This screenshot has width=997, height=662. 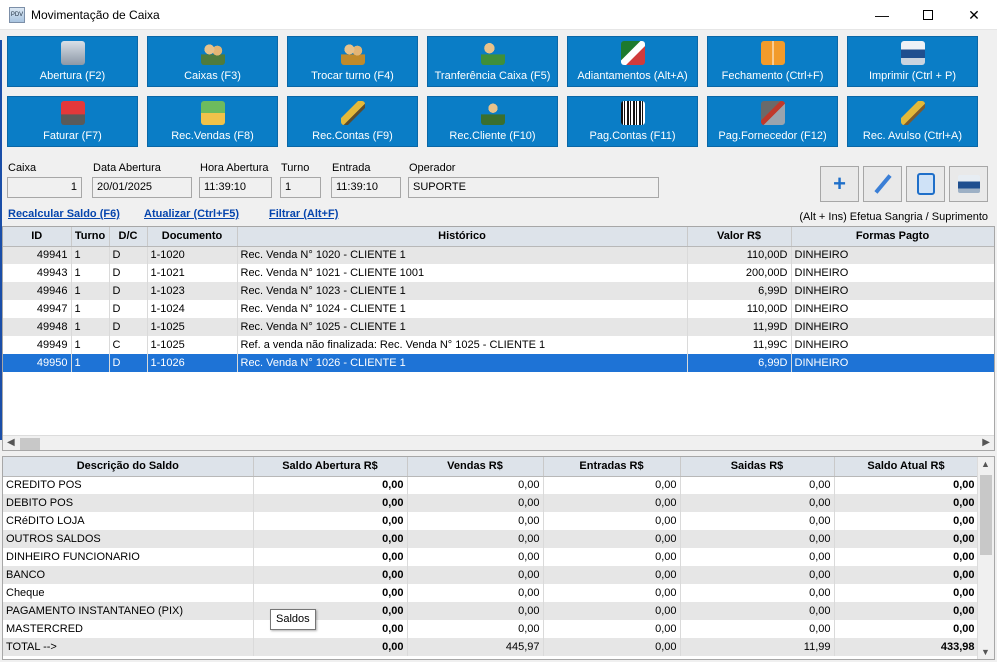 I want to click on col-documento: Documento, so click(x=192, y=237).